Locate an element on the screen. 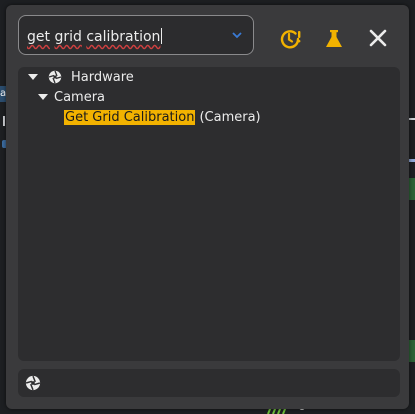 This screenshot has height=414, width=415. tree-item-hardware: Hardware is located at coordinates (81, 77).